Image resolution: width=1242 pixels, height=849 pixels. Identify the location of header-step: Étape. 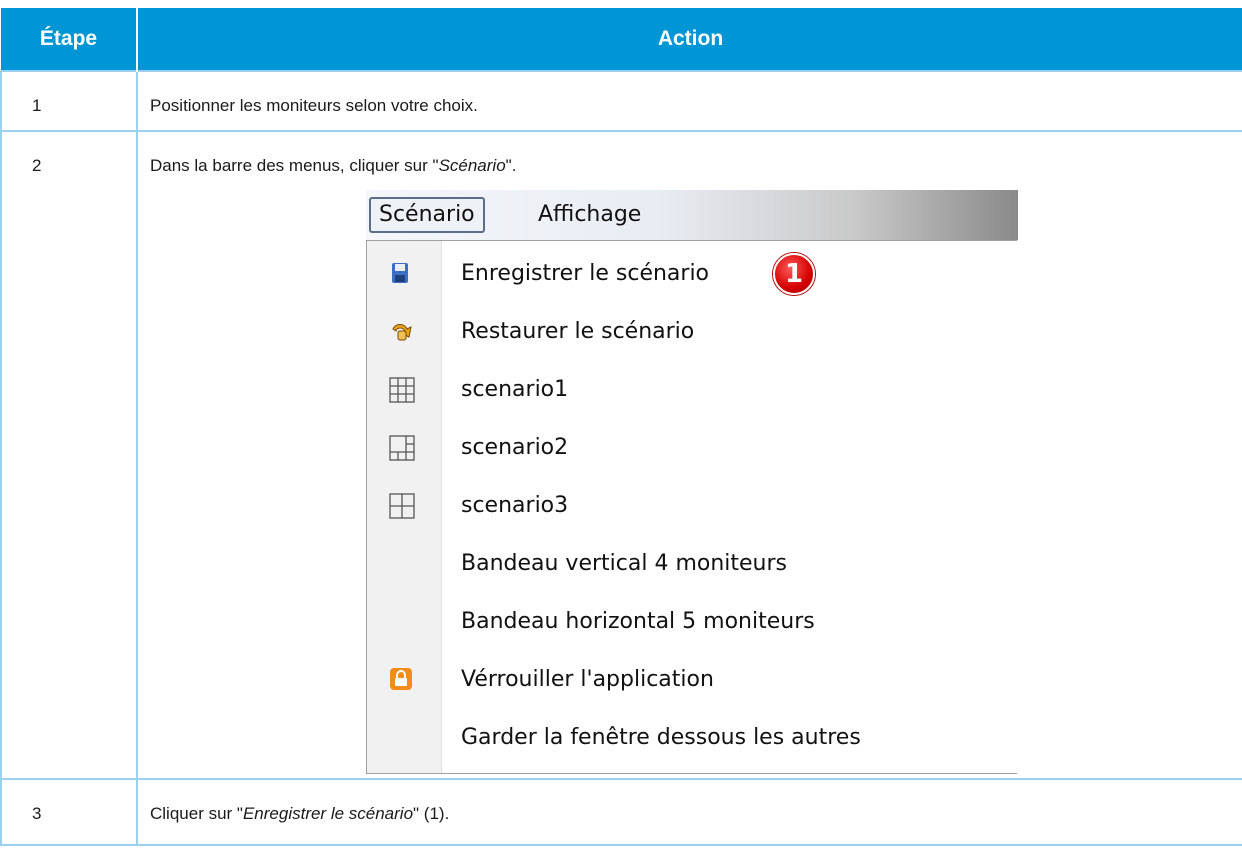
(69, 39).